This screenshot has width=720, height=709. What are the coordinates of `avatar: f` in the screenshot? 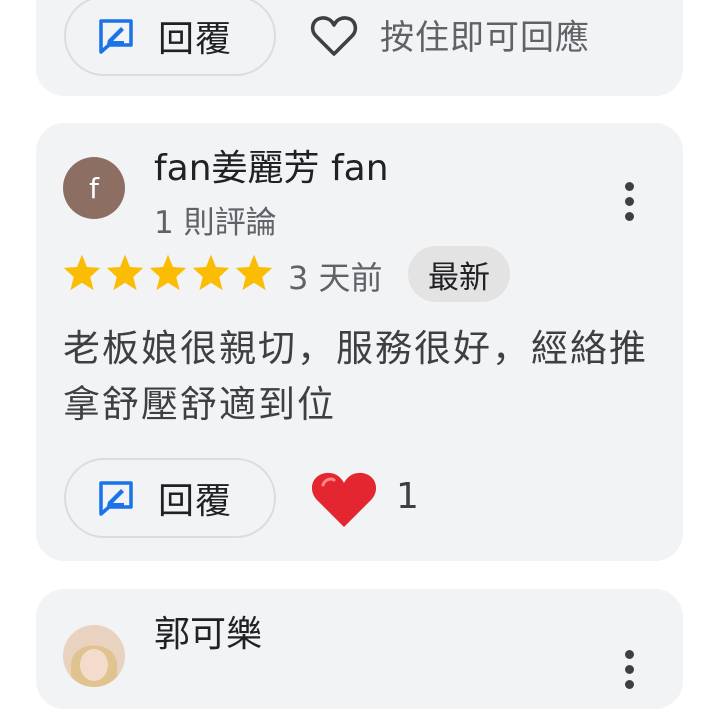 It's located at (94, 188).